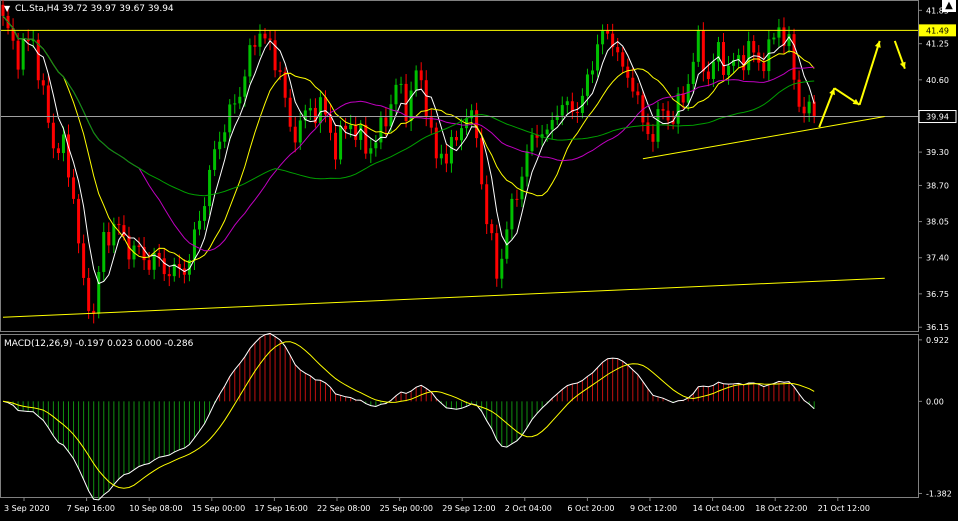 The image size is (958, 521). I want to click on current-price-label: 39.94, so click(937, 117).